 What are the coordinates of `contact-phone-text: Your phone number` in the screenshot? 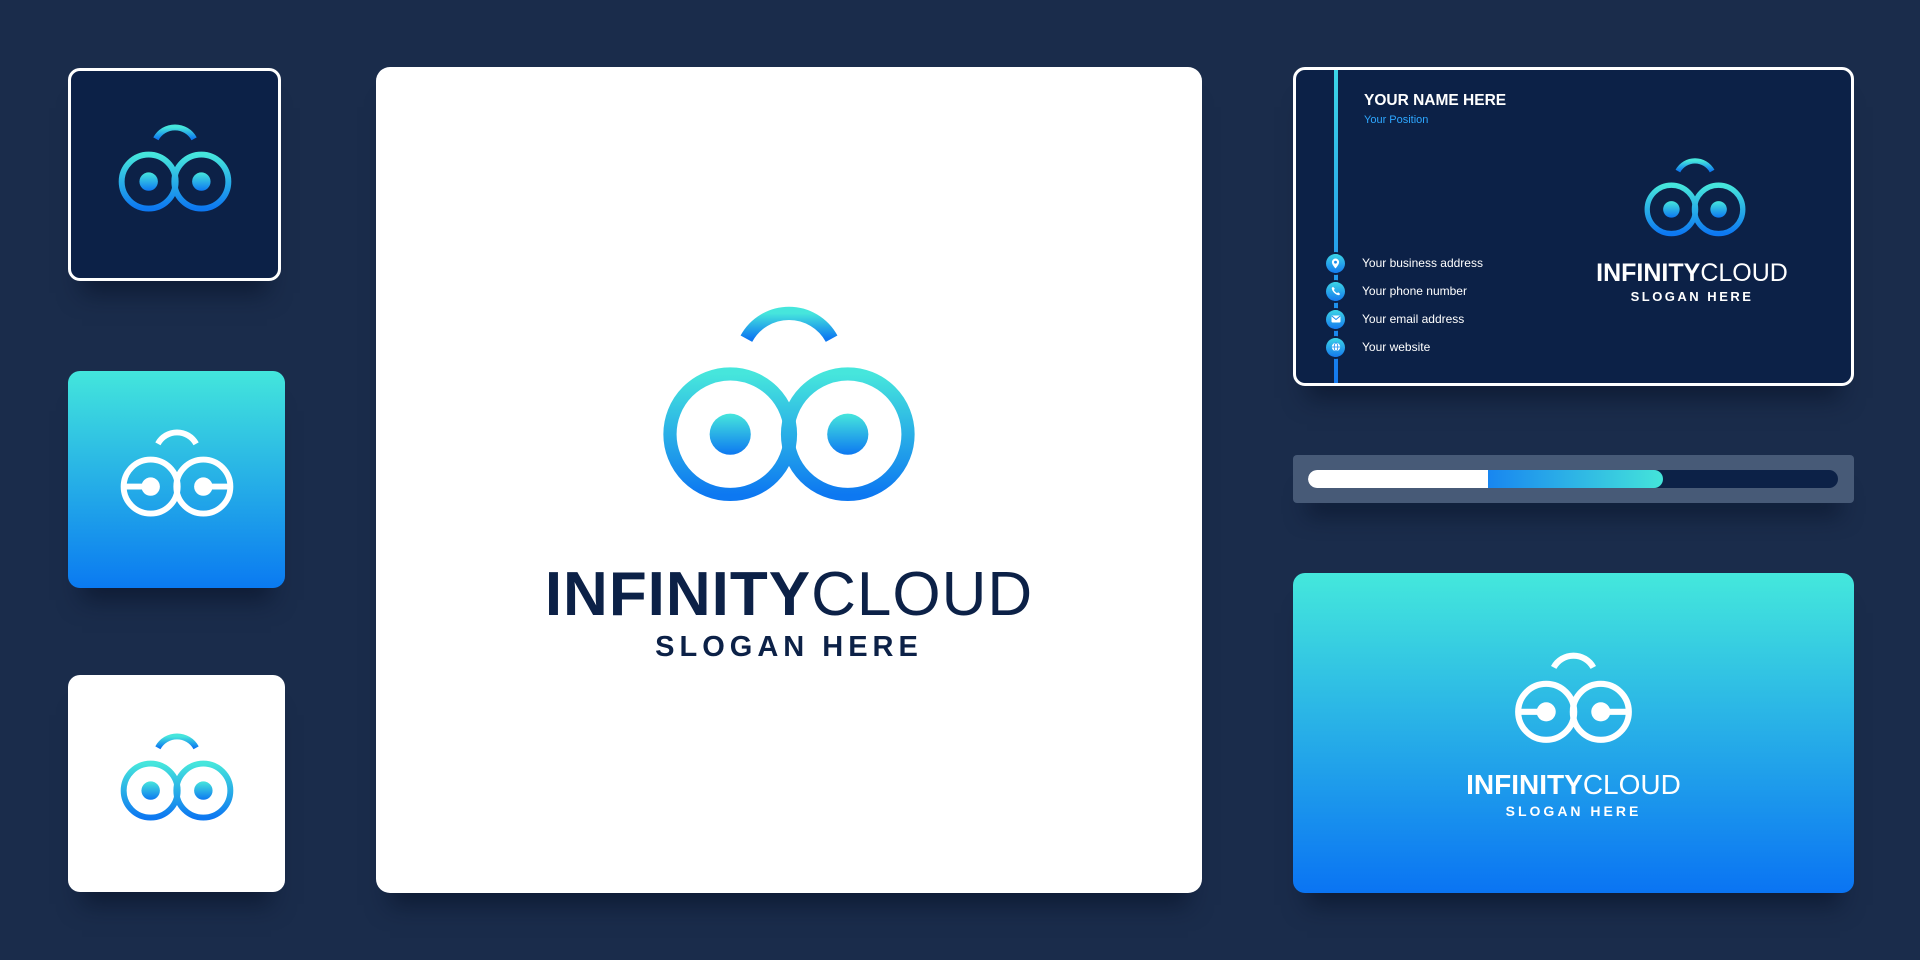 It's located at (1414, 291).